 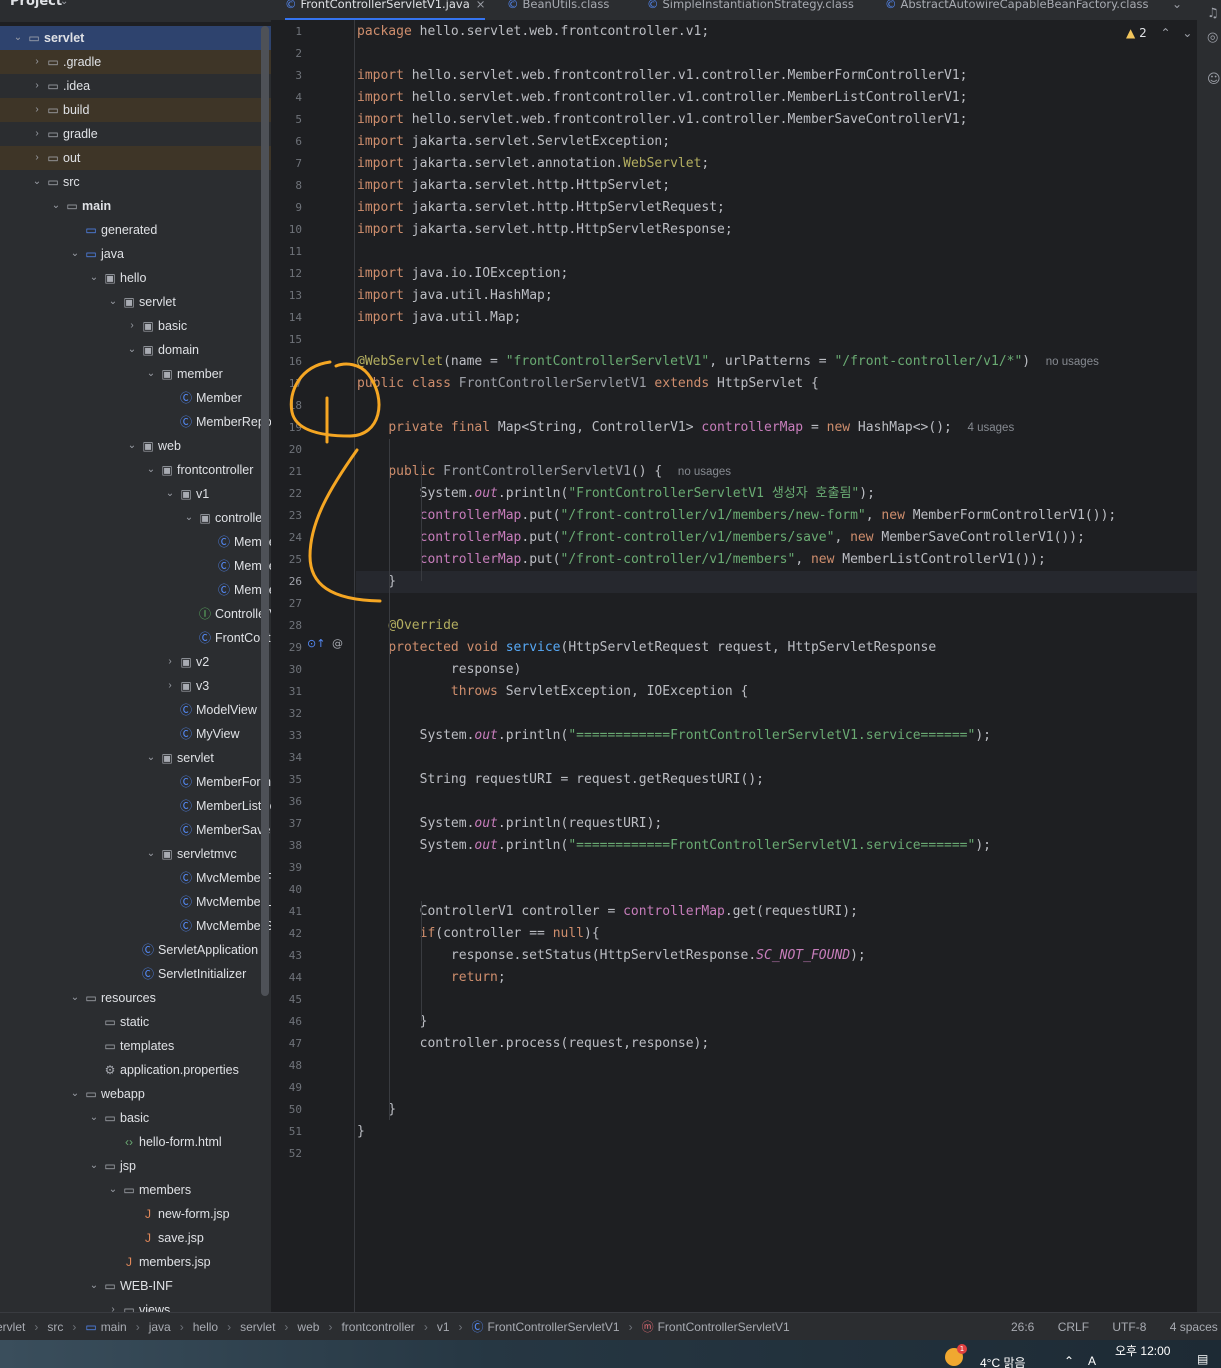 I want to click on tree-item: ⒸMemberSaveControllerV1, so click(x=135, y=590).